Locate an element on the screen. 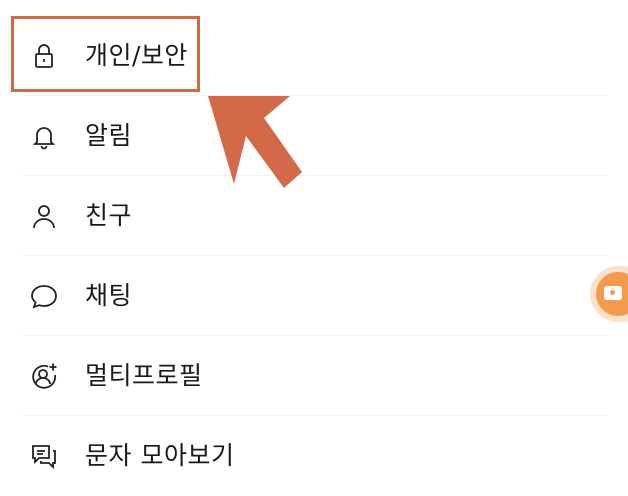 The image size is (628, 496). menu-item-label: 친구 is located at coordinates (109, 215).